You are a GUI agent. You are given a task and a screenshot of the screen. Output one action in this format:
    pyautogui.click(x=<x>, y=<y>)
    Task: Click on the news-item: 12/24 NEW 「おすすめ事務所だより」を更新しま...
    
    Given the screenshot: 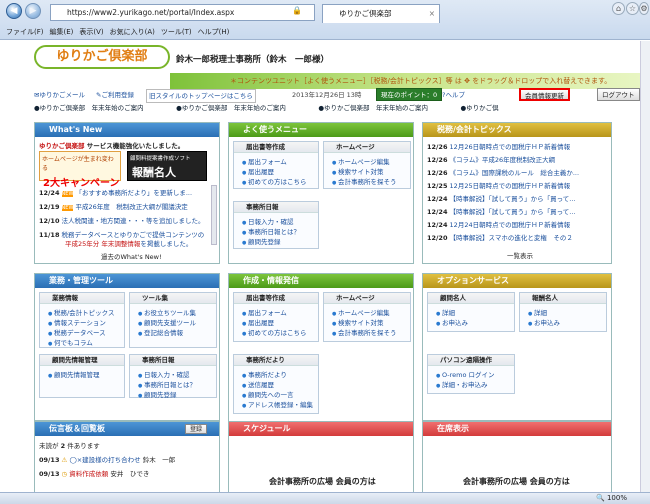 What is the action you would take?
    pyautogui.click(x=115, y=192)
    